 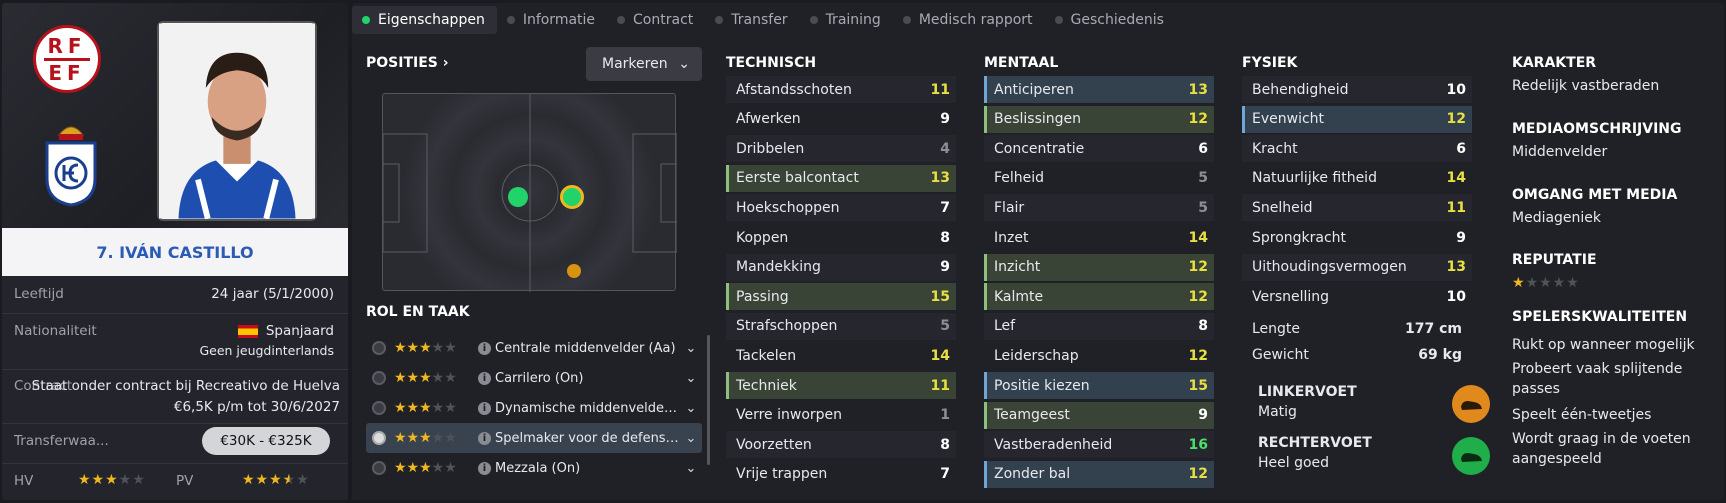 What do you see at coordinates (841, 326) in the screenshot?
I see `attribute-row: Strafschoppen 5` at bounding box center [841, 326].